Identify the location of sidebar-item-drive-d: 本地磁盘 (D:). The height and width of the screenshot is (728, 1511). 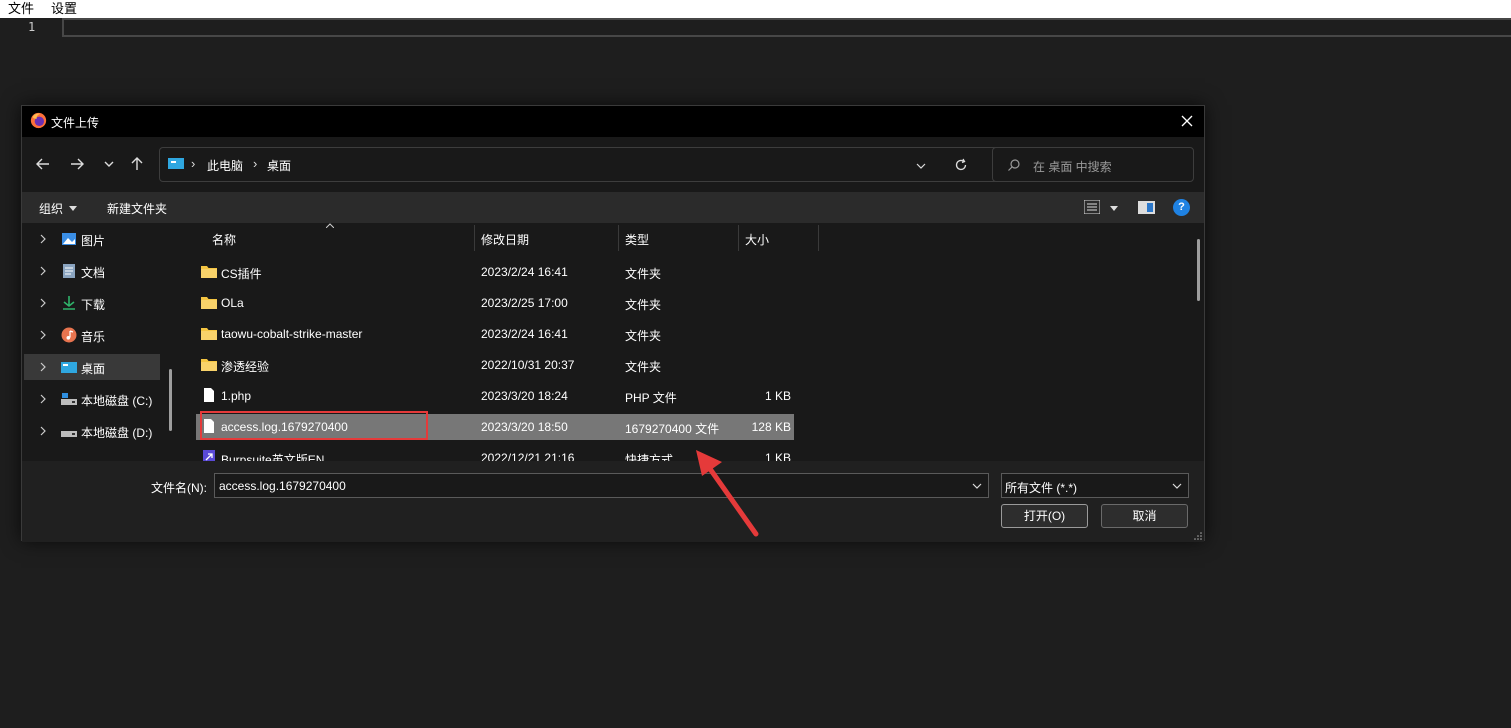
(92, 431).